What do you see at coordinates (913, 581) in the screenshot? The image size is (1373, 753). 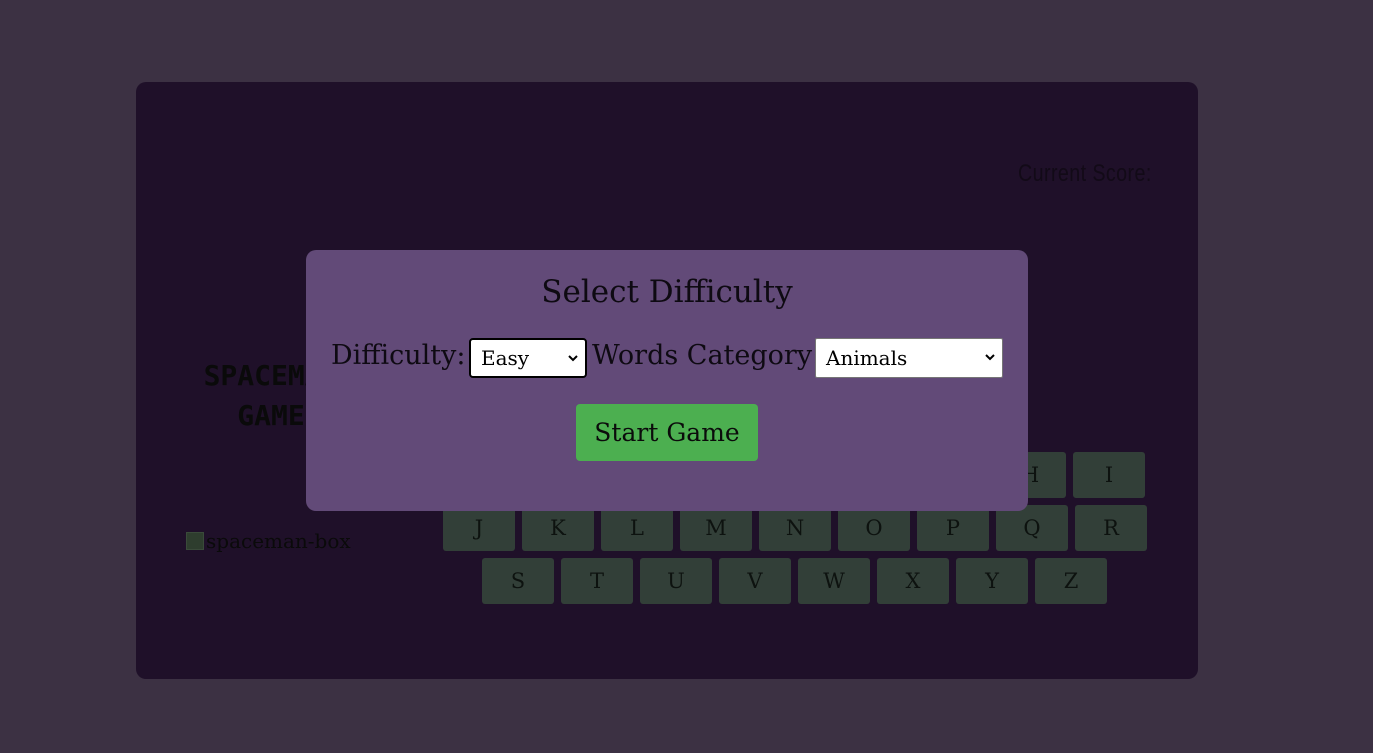 I see `key-x: X` at bounding box center [913, 581].